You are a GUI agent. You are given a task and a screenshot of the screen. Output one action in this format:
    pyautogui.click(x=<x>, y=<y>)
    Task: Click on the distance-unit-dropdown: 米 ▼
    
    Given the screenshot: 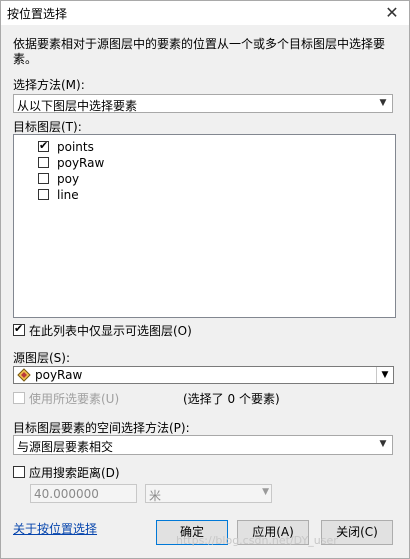 What is the action you would take?
    pyautogui.click(x=208, y=493)
    